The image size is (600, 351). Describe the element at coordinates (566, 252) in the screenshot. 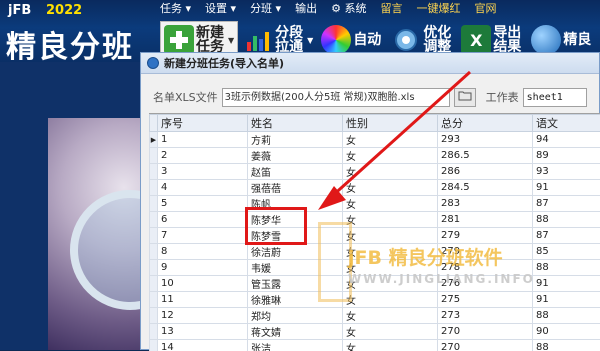

I see `table-cell: 85` at that location.